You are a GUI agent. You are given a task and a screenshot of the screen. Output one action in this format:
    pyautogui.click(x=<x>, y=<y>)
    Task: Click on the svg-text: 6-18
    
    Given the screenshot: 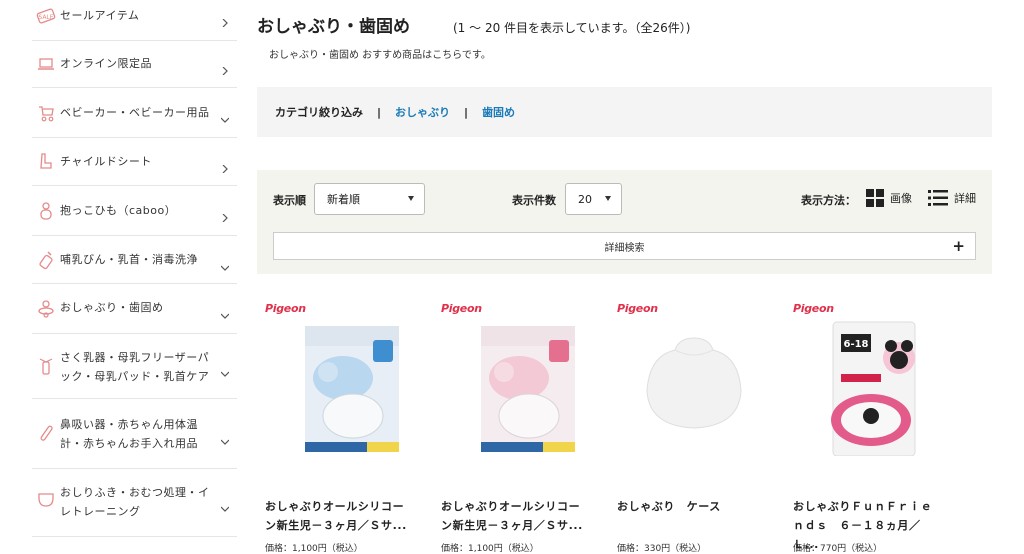 What is the action you would take?
    pyautogui.click(x=855, y=344)
    